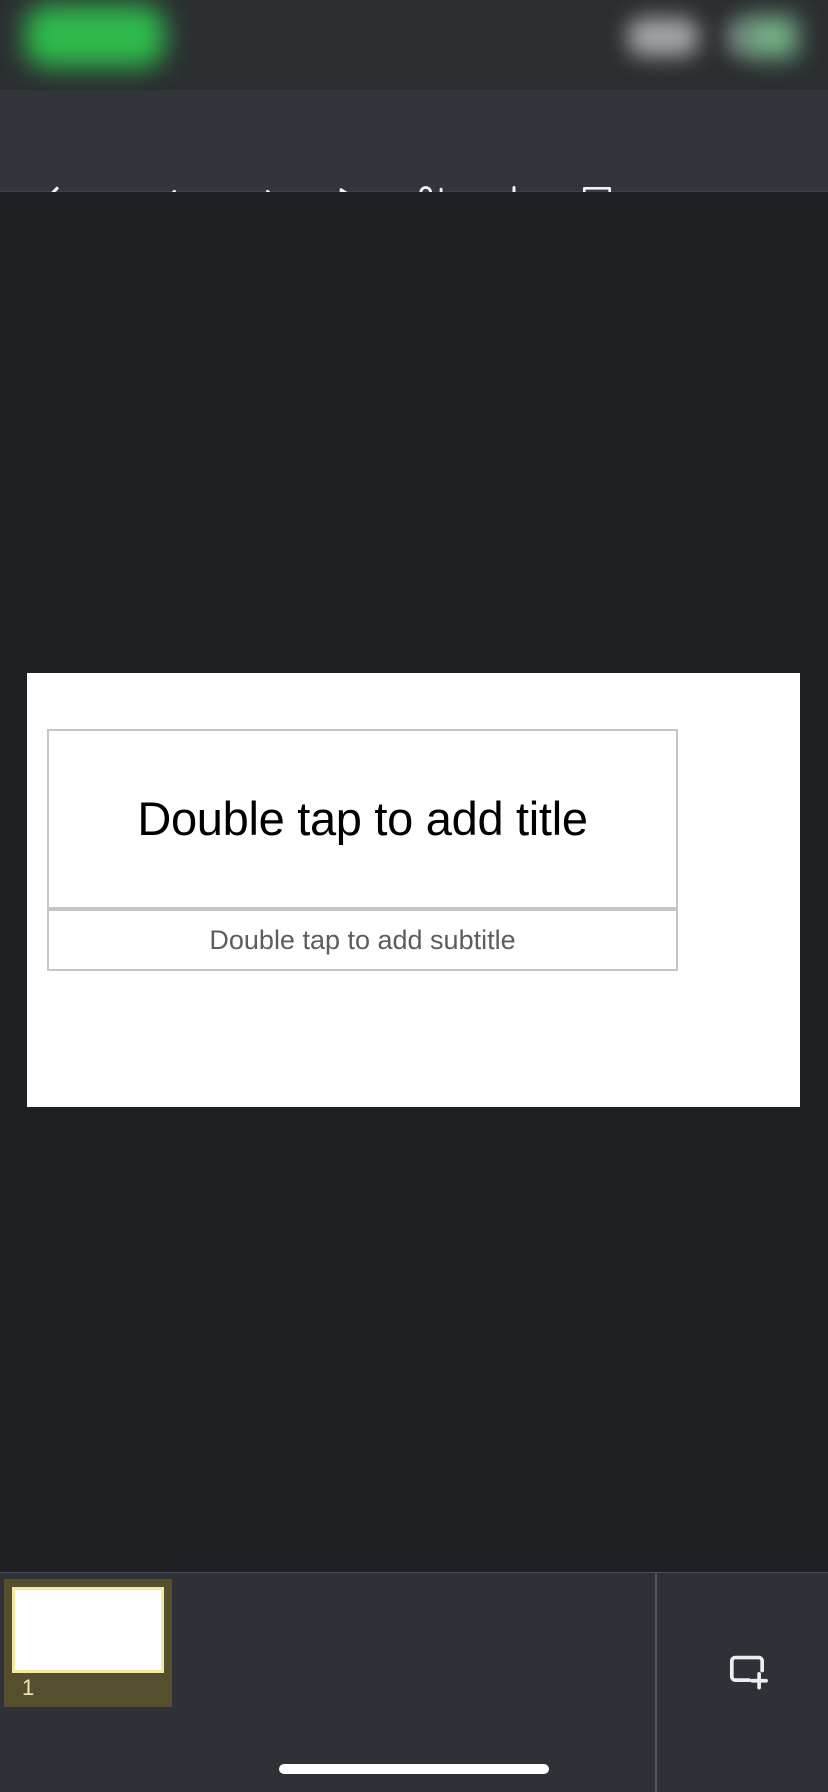 This screenshot has height=1792, width=828. What do you see at coordinates (414, 1682) in the screenshot?
I see `slide-filmstrip: 1` at bounding box center [414, 1682].